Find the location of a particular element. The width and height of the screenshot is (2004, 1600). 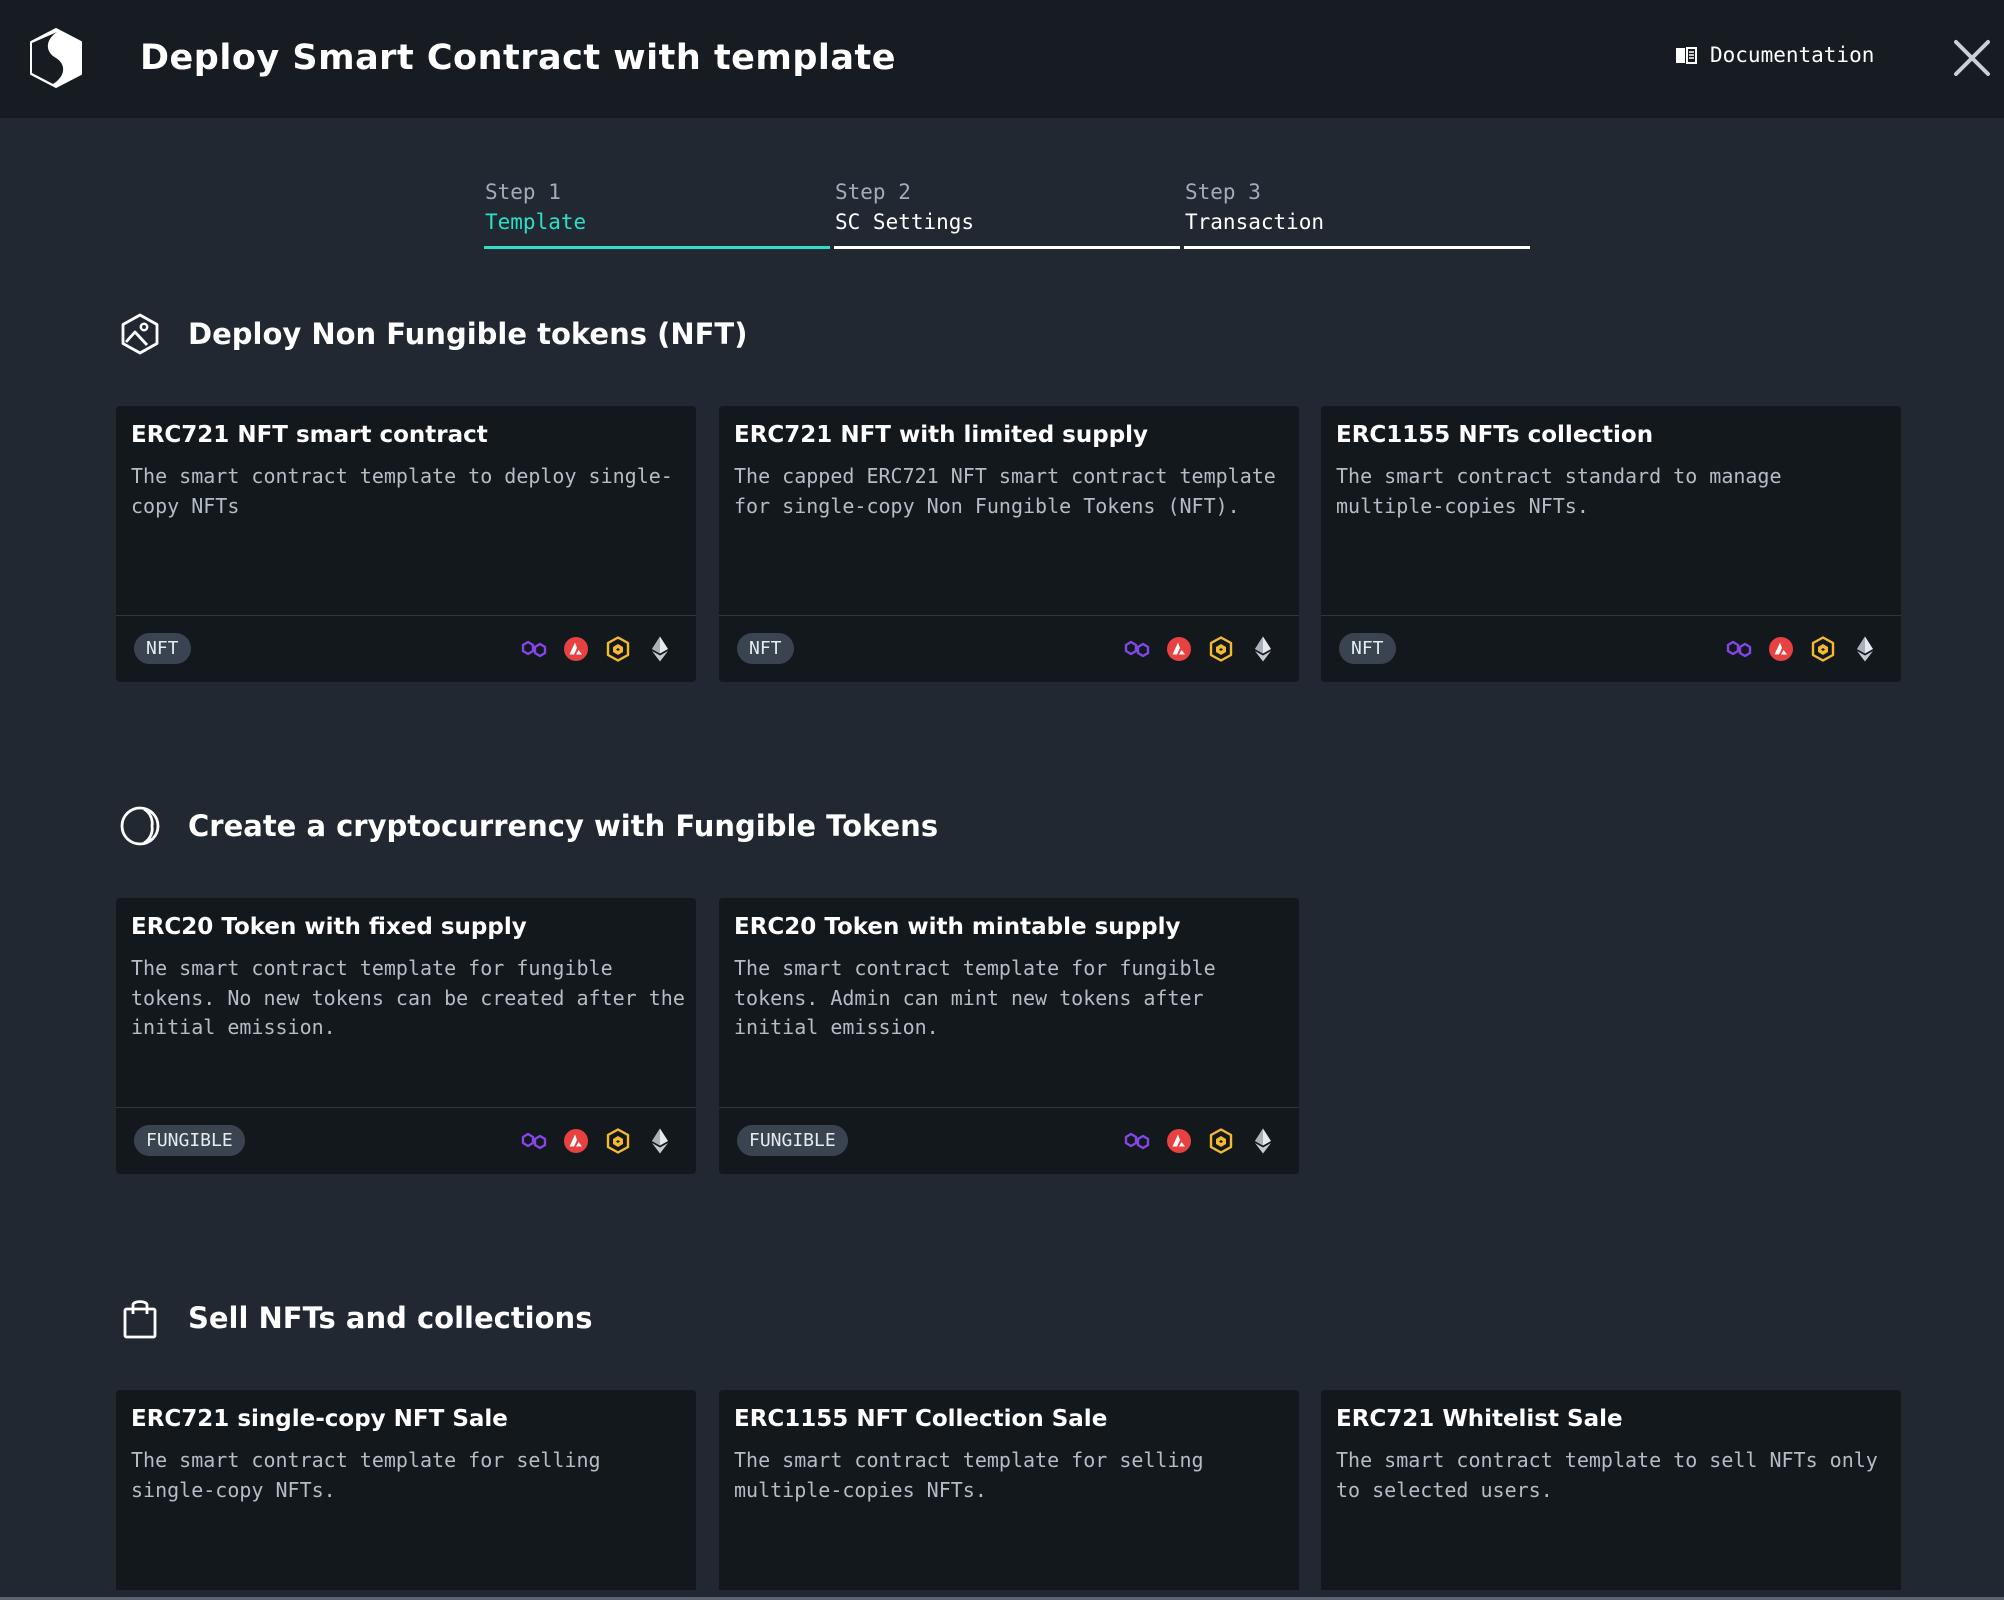

book-icon is located at coordinates (1686, 55).